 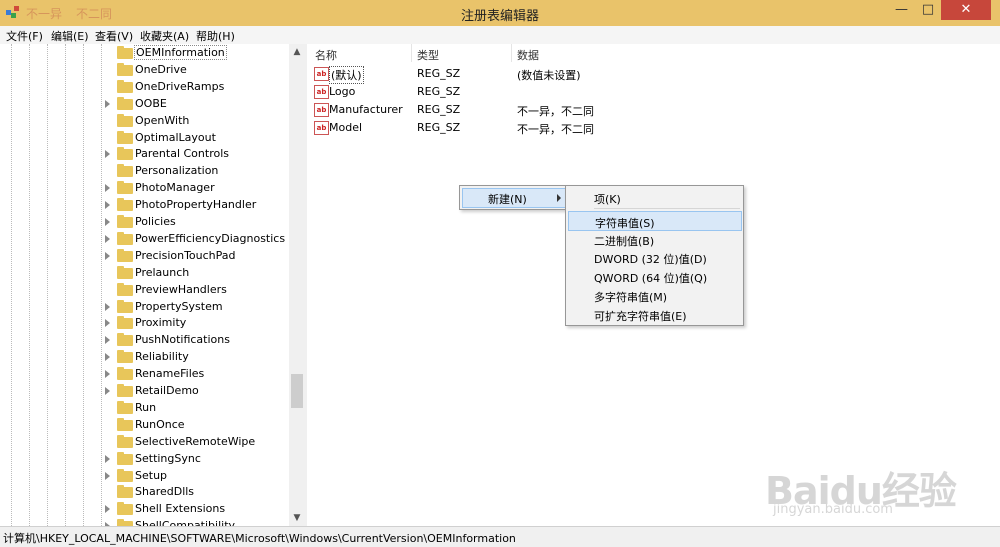 What do you see at coordinates (428, 55) in the screenshot?
I see `column-header-type: 类型` at bounding box center [428, 55].